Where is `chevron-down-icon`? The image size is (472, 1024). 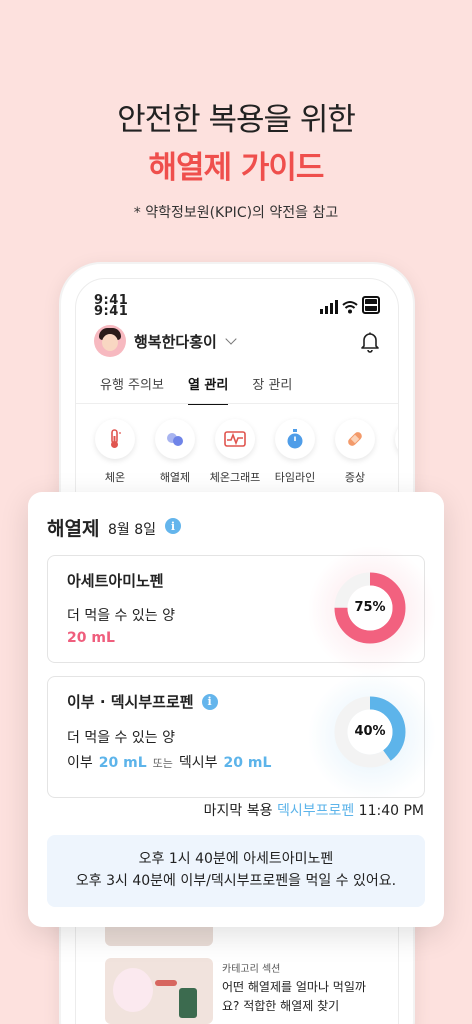
chevron-down-icon is located at coordinates (231, 339).